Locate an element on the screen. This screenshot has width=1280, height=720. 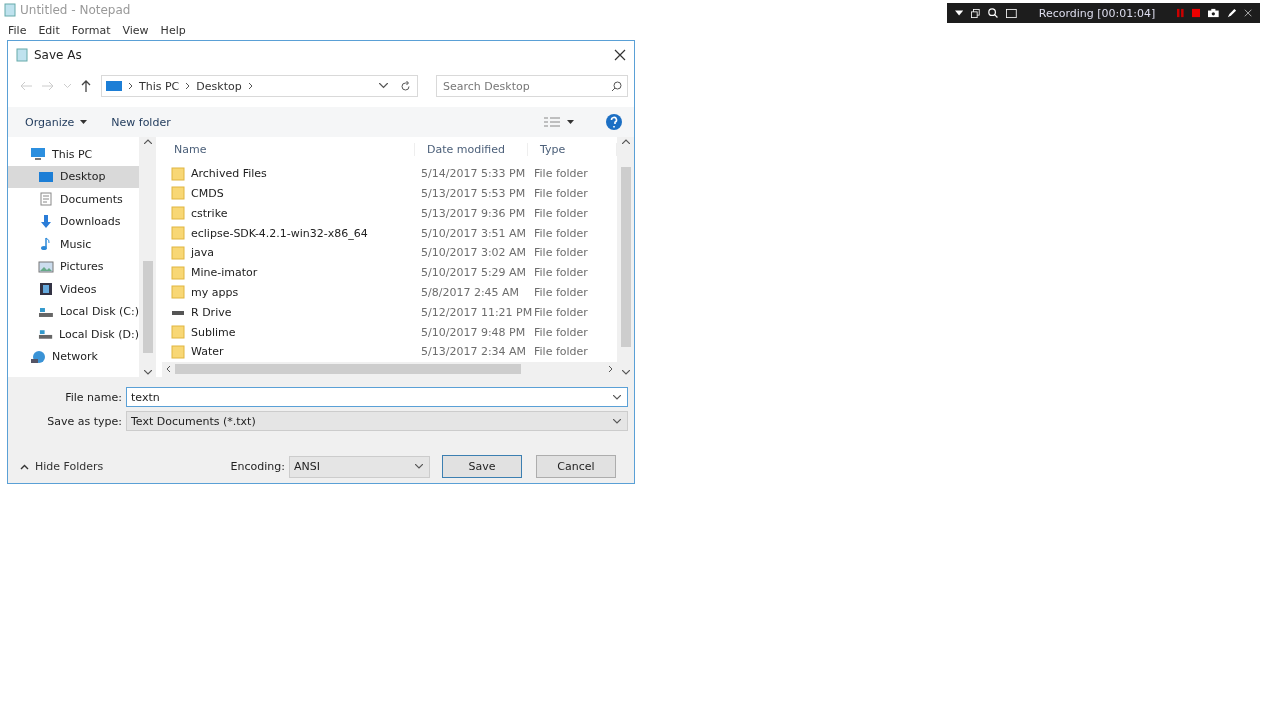
nav-item: Videos is located at coordinates (73, 289).